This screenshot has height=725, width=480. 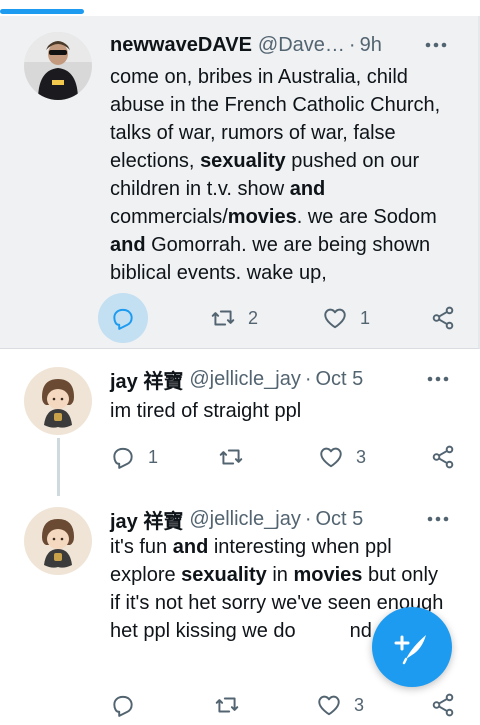 What do you see at coordinates (410, 650) in the screenshot?
I see `compose-tweet-icon` at bounding box center [410, 650].